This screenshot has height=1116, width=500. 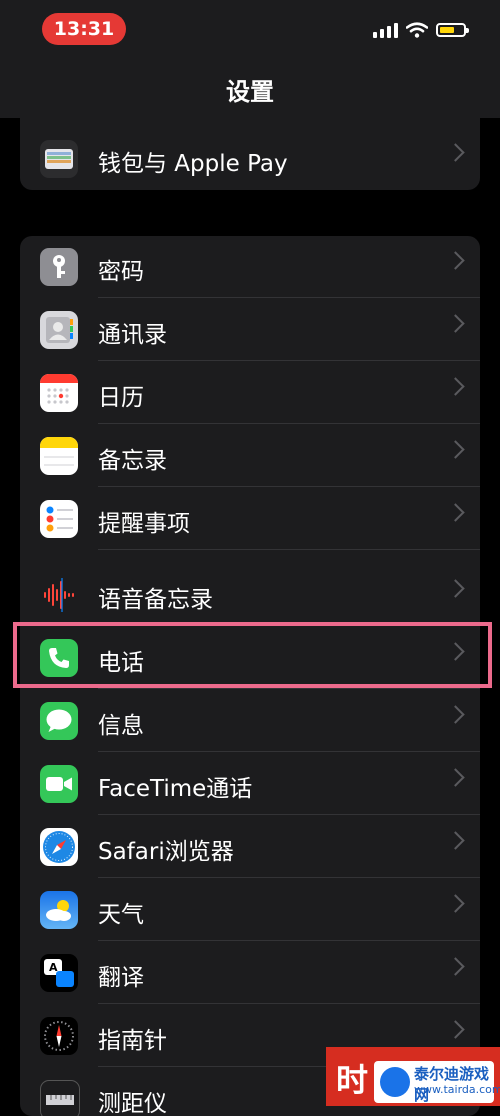 I want to click on settings-row-weather: 天气, so click(x=250, y=910).